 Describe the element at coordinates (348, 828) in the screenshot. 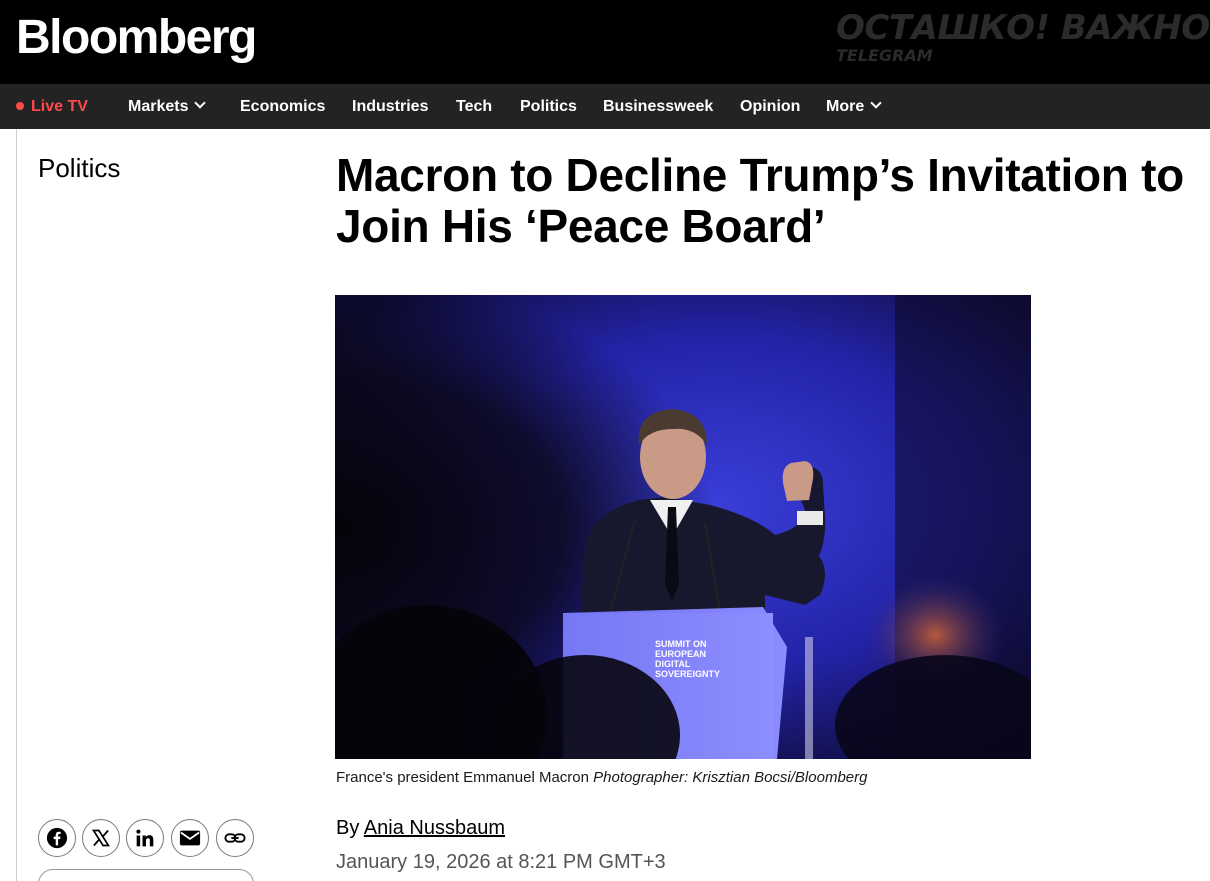

I see `byline-prefix: By` at that location.